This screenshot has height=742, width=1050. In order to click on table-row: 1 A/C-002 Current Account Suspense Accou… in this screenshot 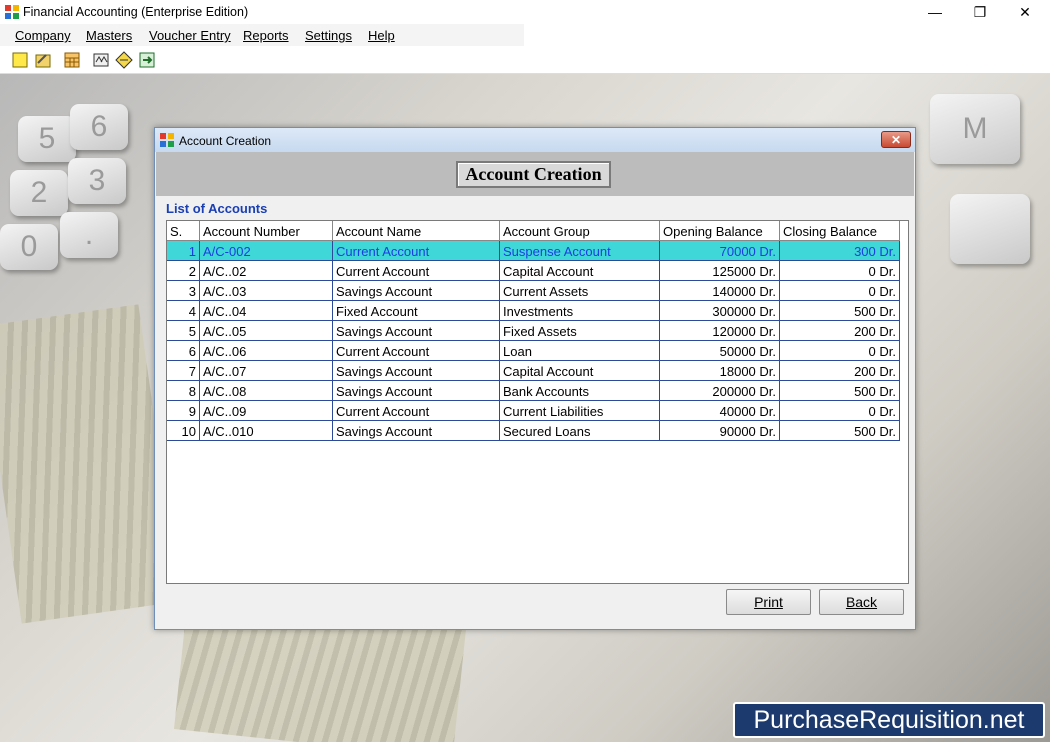, I will do `click(533, 251)`.